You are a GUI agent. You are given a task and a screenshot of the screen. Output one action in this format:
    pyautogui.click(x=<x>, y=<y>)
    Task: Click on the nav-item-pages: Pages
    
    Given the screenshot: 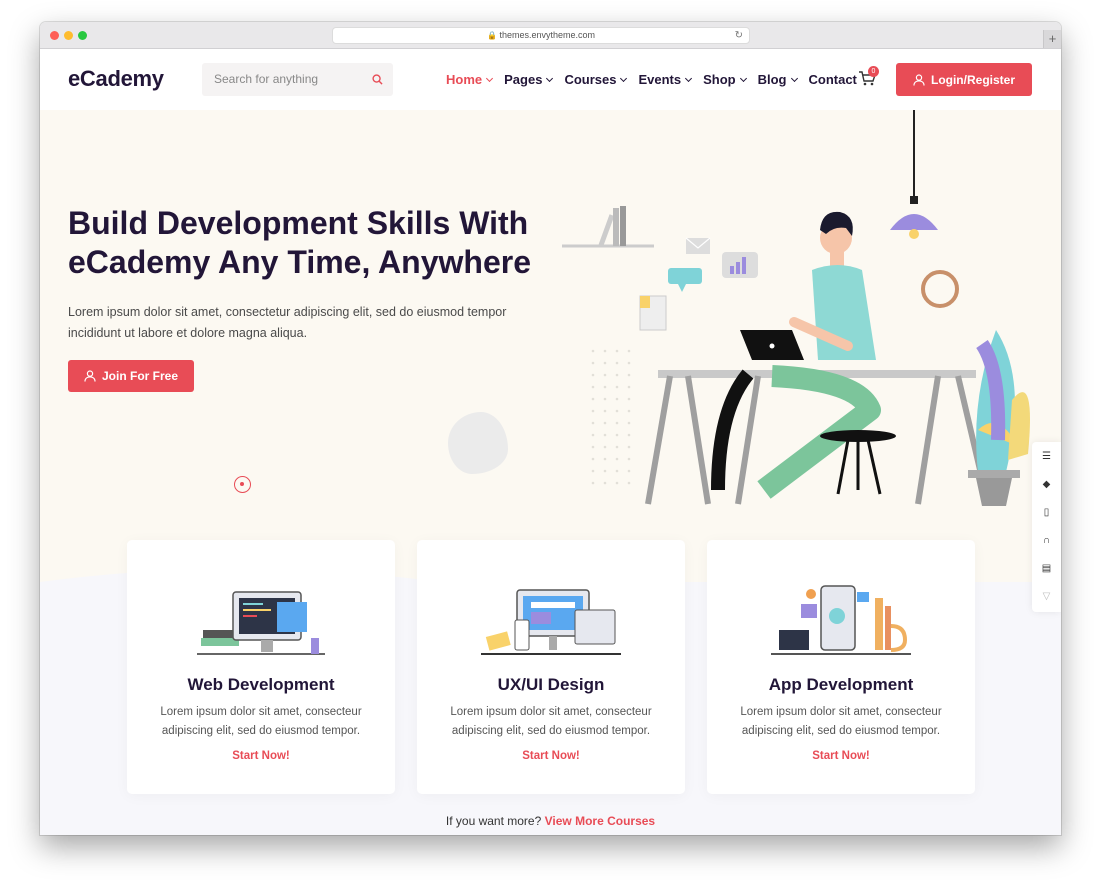 What is the action you would take?
    pyautogui.click(x=529, y=79)
    